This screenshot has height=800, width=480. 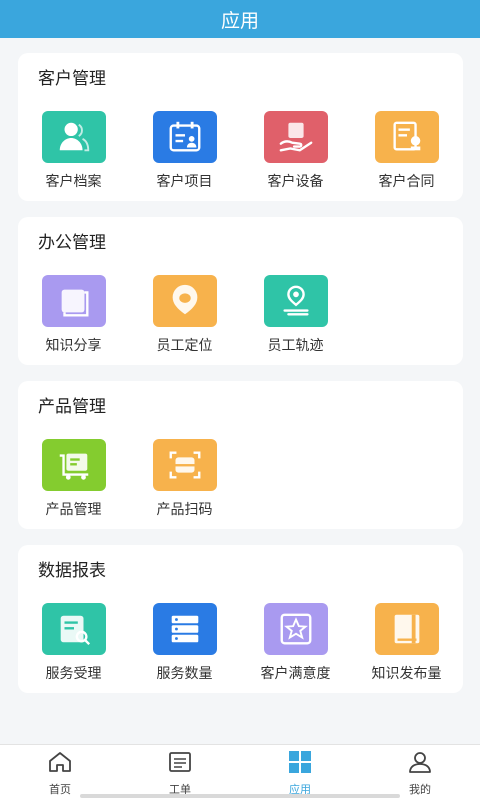 What do you see at coordinates (73, 182) in the screenshot?
I see `item-label: 客户档案` at bounding box center [73, 182].